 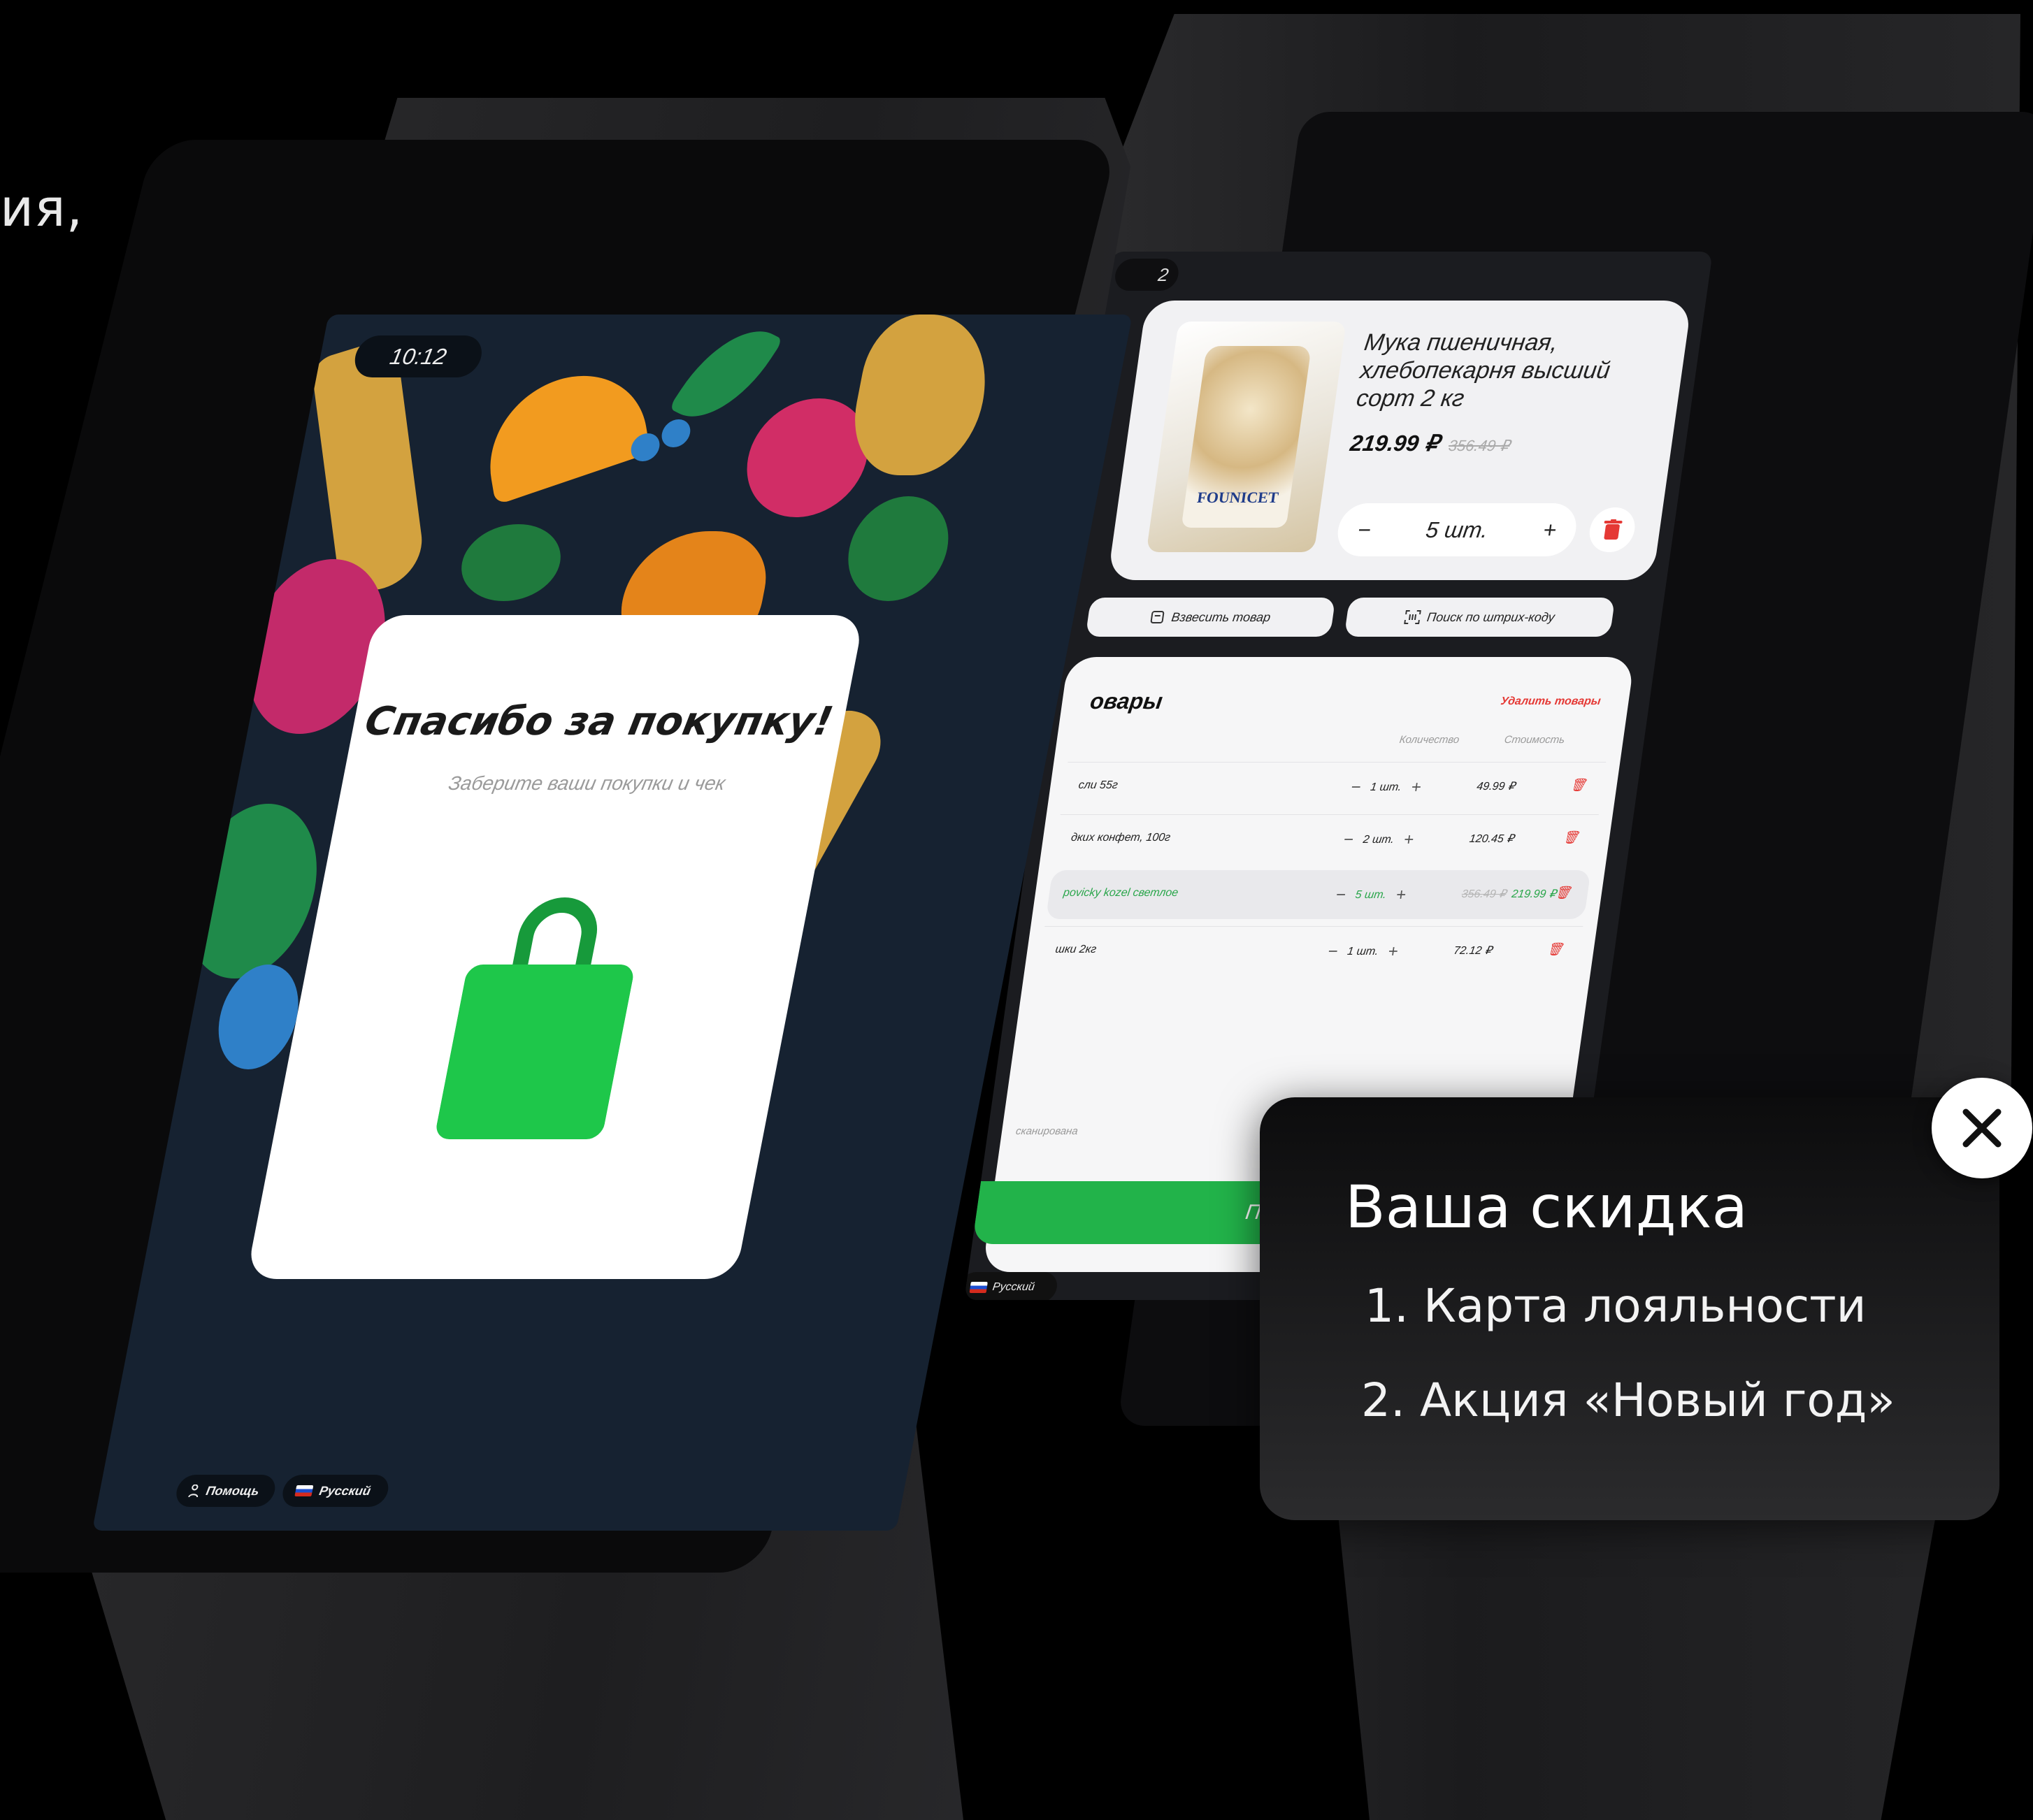 I want to click on cart-row-price: 49.99 ₽, so click(x=1496, y=787).